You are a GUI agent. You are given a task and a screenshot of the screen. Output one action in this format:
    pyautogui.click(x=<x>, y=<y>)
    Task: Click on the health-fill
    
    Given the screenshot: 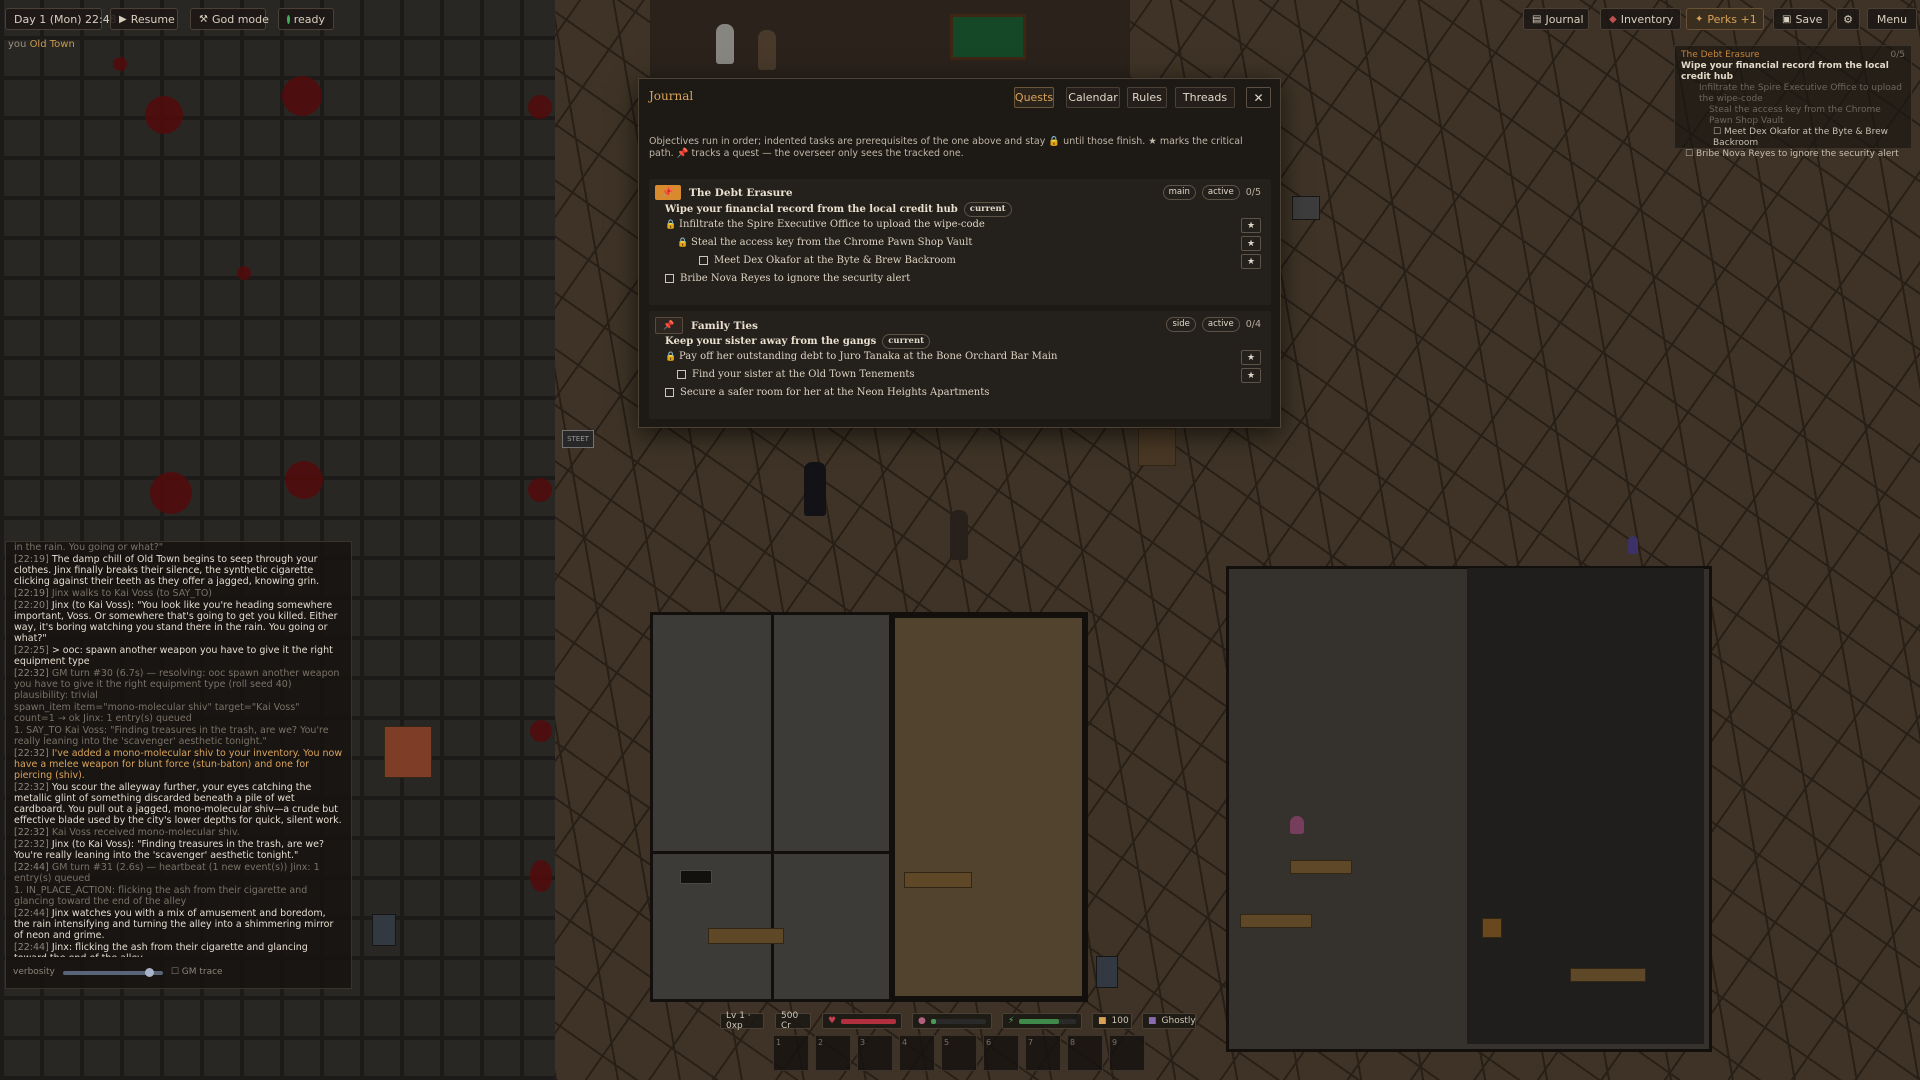 What is the action you would take?
    pyautogui.click(x=868, y=1021)
    